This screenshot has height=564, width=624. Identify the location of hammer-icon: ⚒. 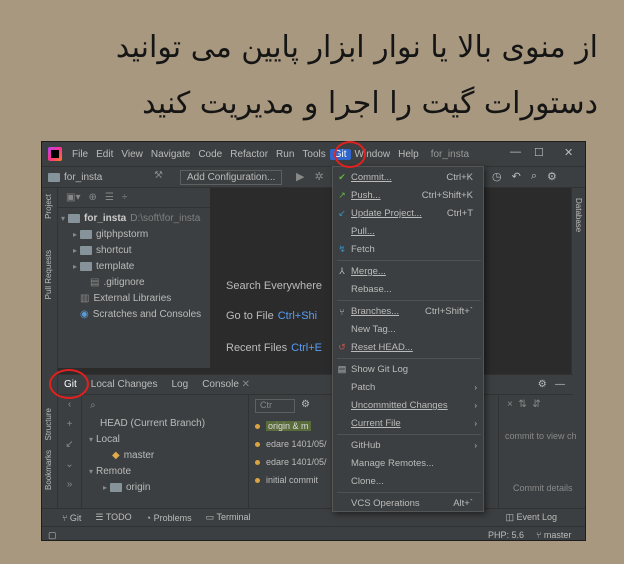
(158, 175).